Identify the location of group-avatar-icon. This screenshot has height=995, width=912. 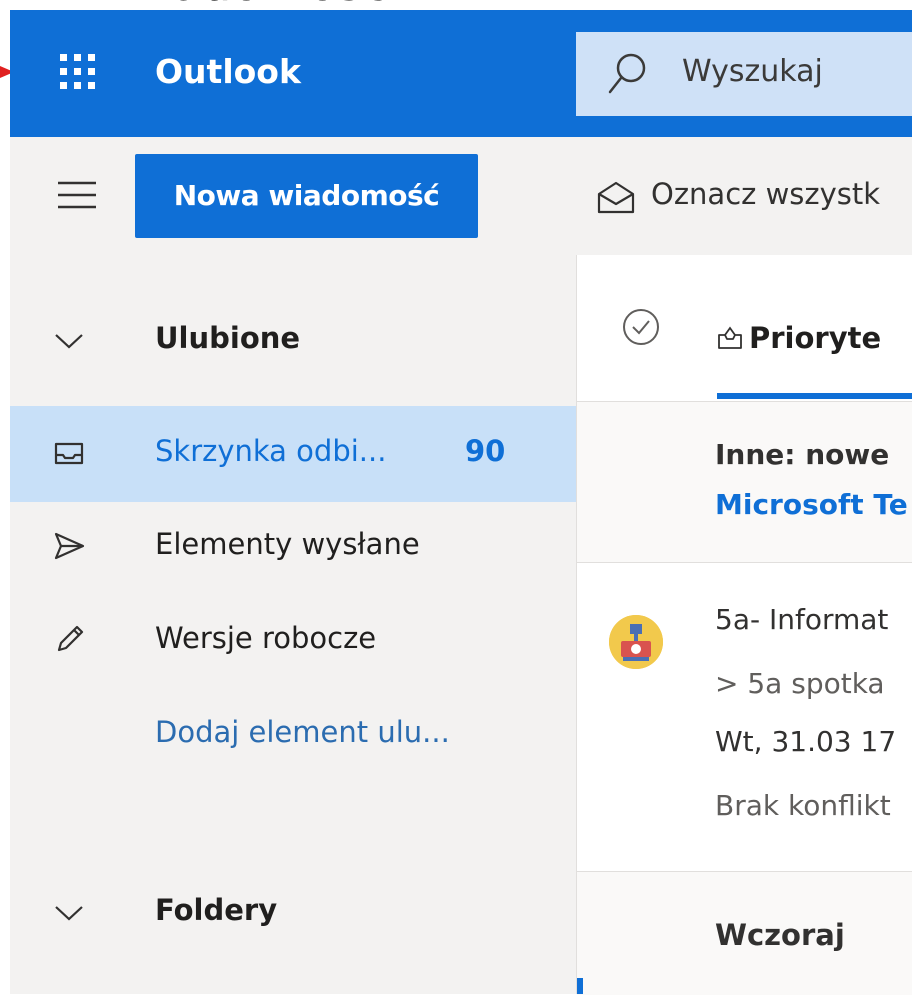
(636, 642).